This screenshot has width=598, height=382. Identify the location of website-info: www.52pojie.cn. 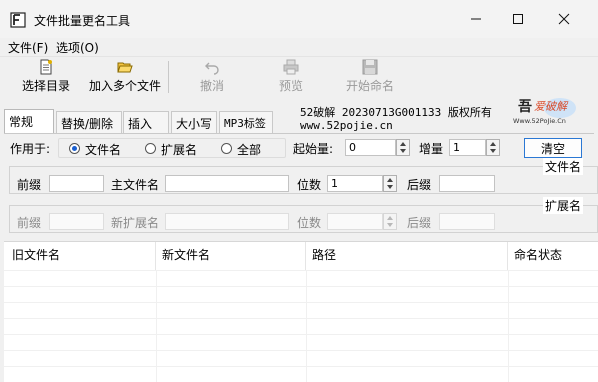
(346, 125).